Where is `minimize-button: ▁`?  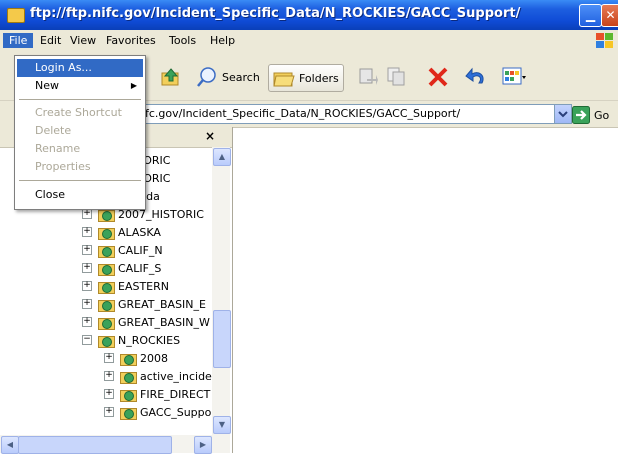
minimize-button: ▁ is located at coordinates (590, 15).